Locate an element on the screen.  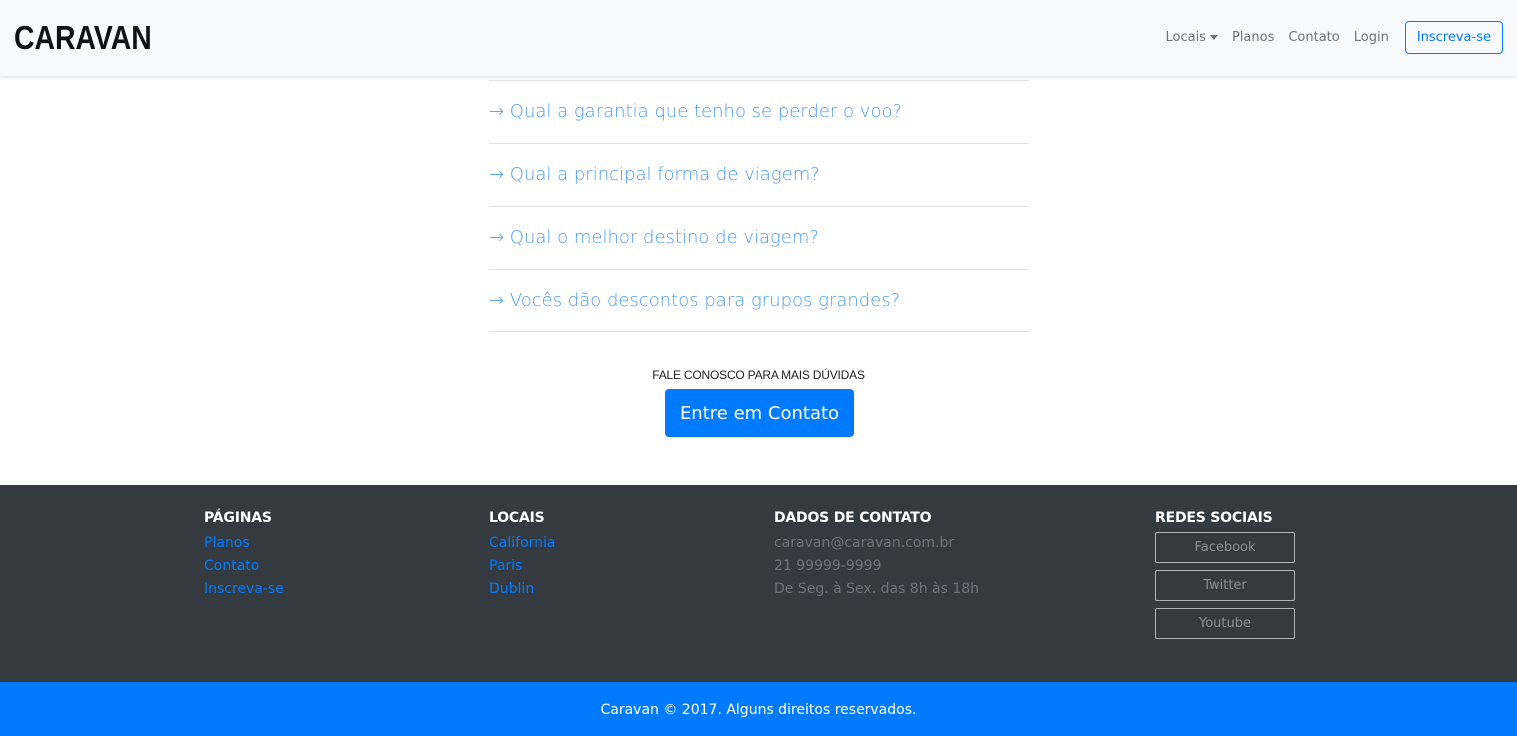
nav-links: Locais Planos Contato Login Inscreva-se is located at coordinates (1327, 37).